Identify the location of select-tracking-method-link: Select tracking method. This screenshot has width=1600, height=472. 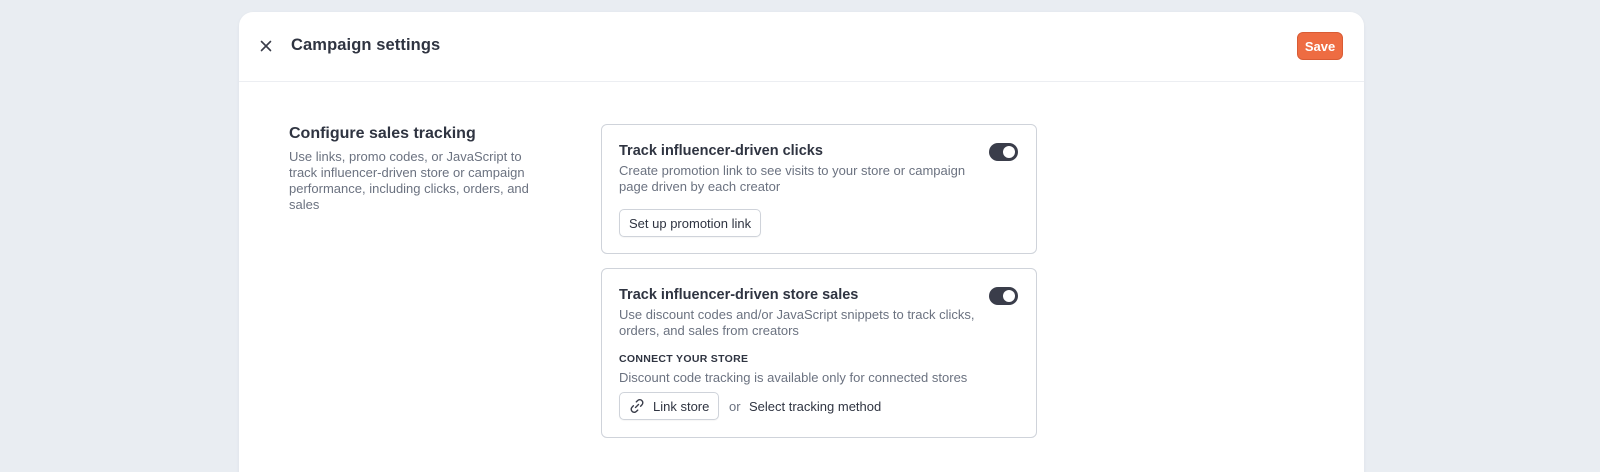
(815, 406).